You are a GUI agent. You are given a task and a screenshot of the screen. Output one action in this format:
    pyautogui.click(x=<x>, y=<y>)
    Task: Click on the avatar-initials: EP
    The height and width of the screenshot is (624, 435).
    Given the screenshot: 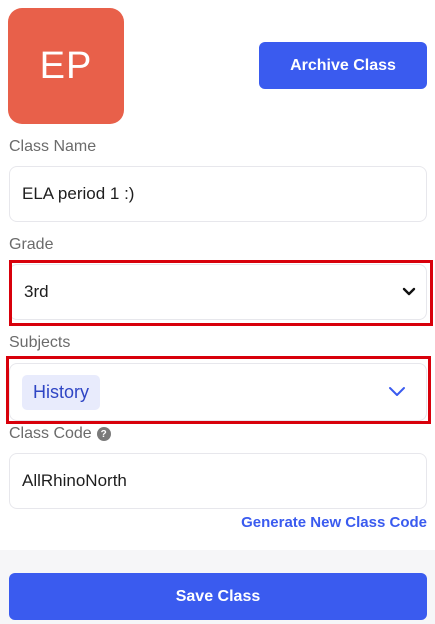 What is the action you would take?
    pyautogui.click(x=66, y=65)
    